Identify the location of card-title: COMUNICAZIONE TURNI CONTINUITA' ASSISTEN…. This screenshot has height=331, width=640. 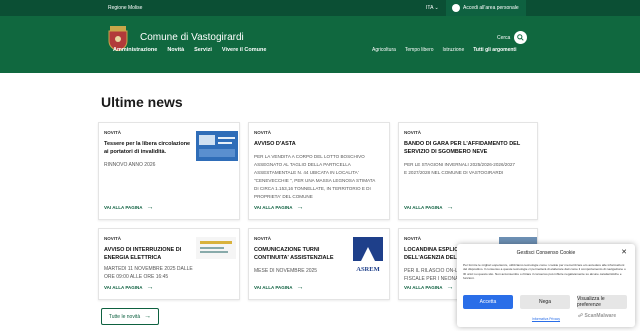
(294, 254).